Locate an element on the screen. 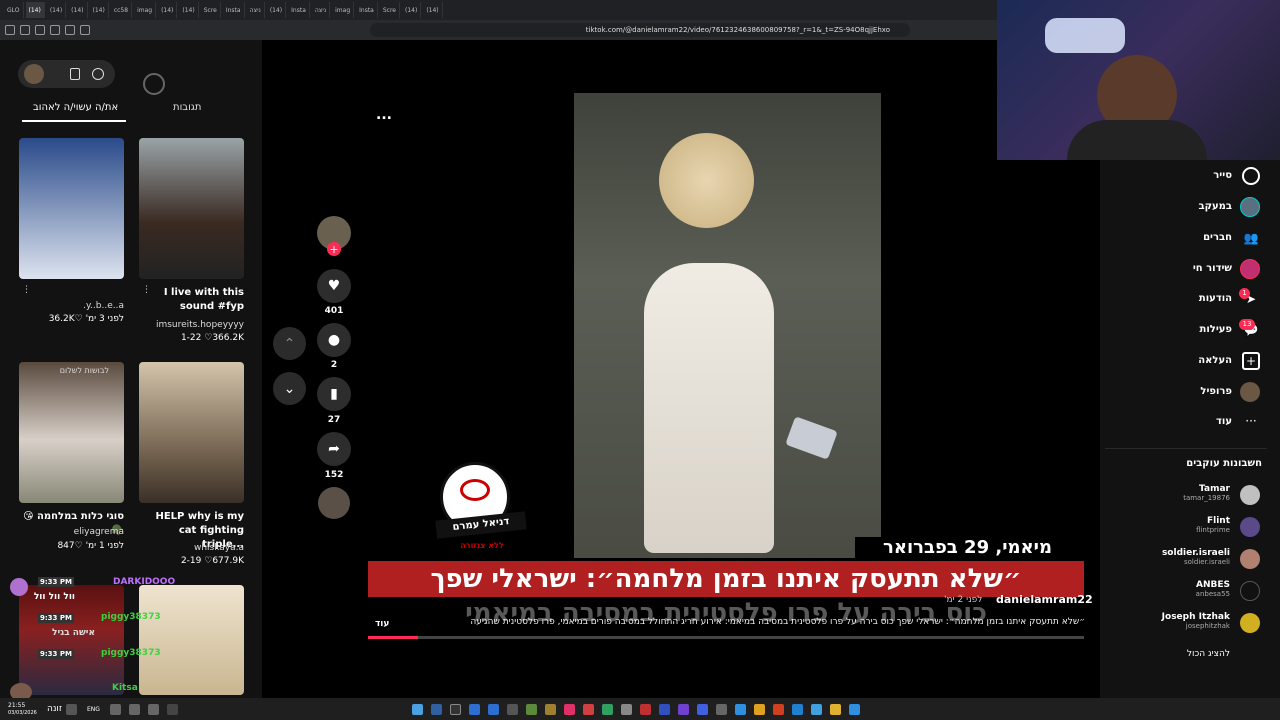  shield-icon is located at coordinates (25, 30).